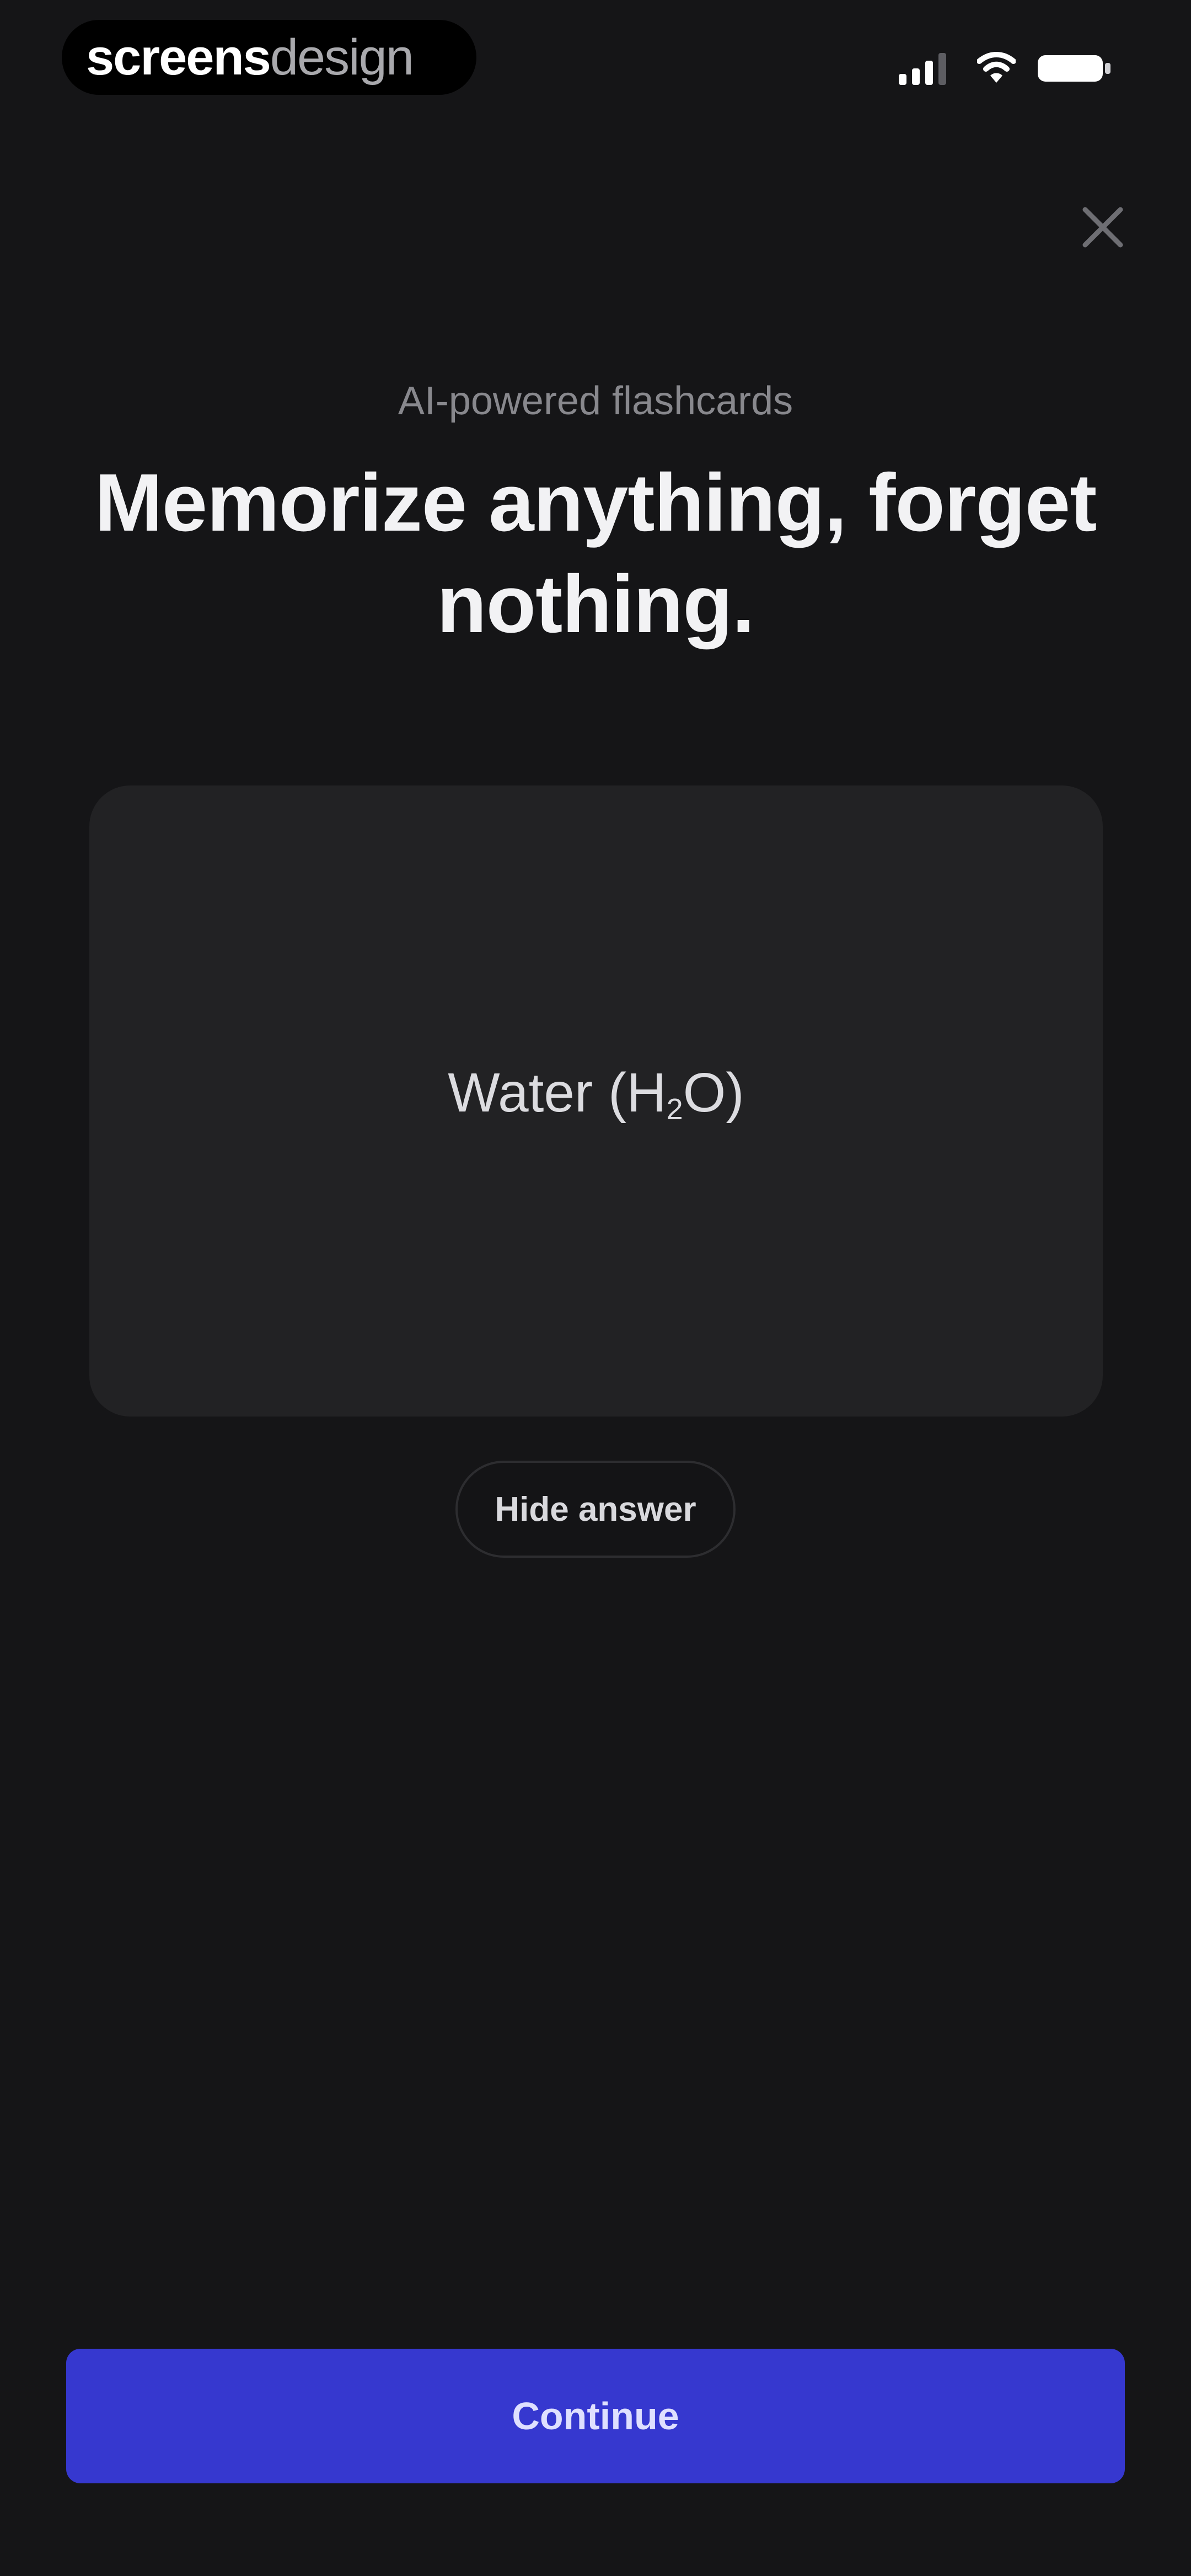 The width and height of the screenshot is (1191, 2576). I want to click on page-title: Memorize anything, forget nothing., so click(595, 553).